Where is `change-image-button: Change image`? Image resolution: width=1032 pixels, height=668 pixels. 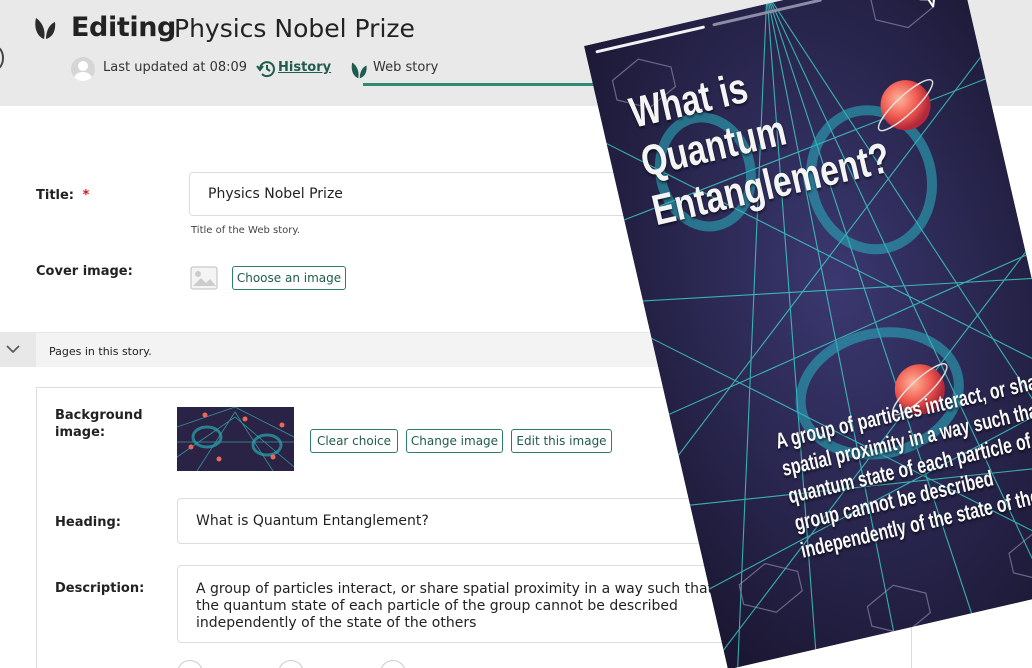 change-image-button: Change image is located at coordinates (454, 441).